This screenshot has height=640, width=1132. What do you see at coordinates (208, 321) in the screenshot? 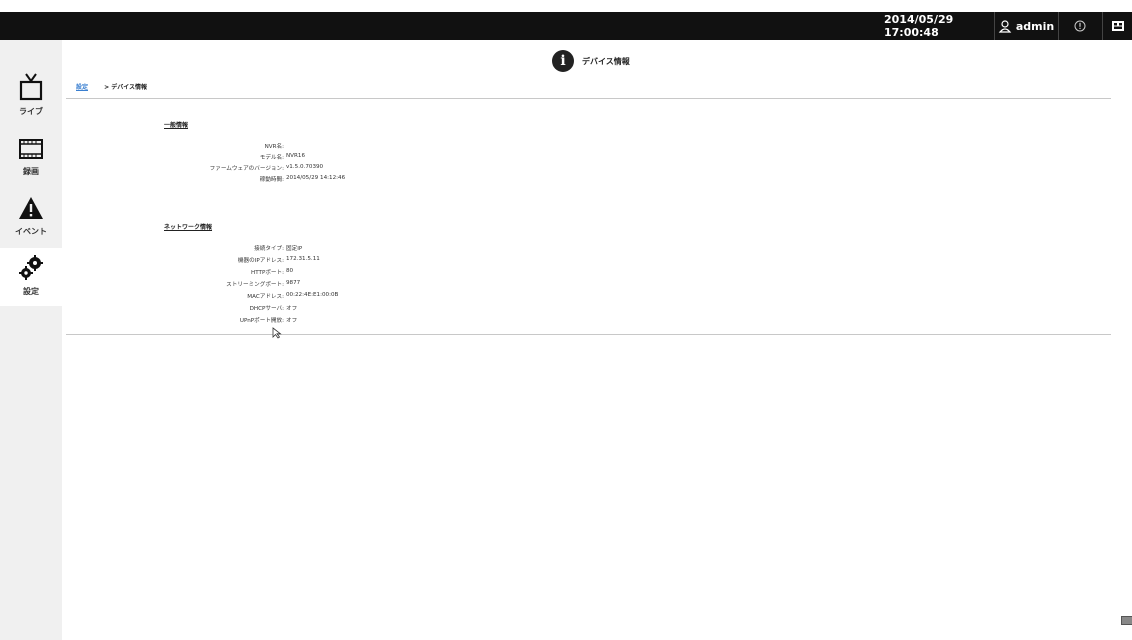
I see `info-row: UPnPポート開放: オフ` at bounding box center [208, 321].